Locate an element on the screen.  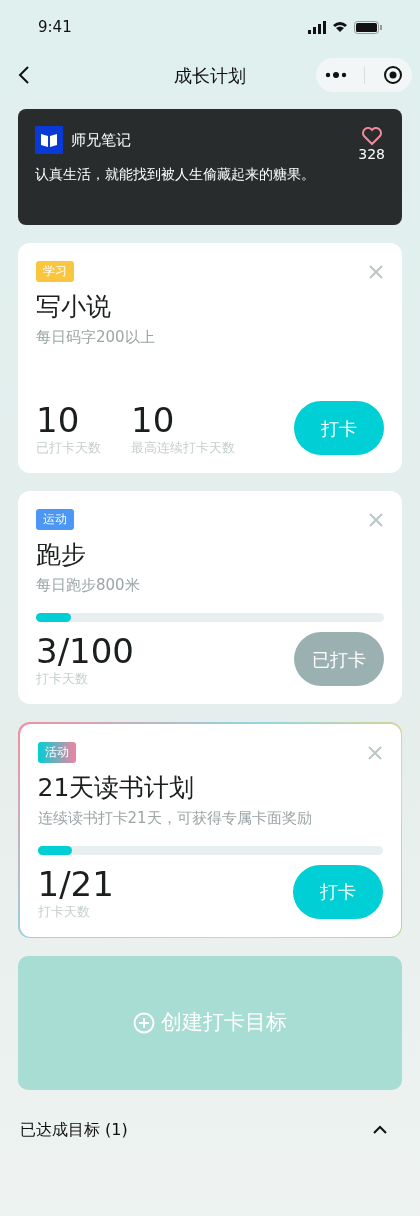
check-in-button: 已打卡 is located at coordinates (339, 659).